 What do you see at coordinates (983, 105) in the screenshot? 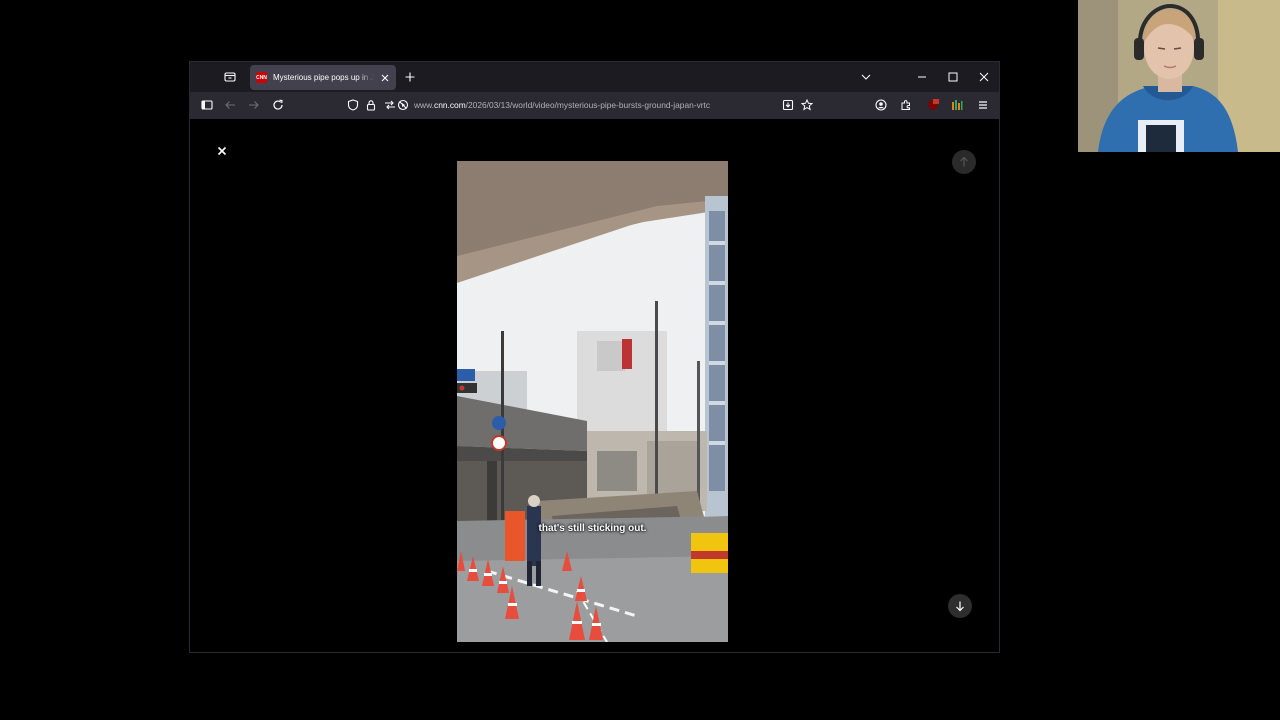
I see `menu-hamburger-icon` at bounding box center [983, 105].